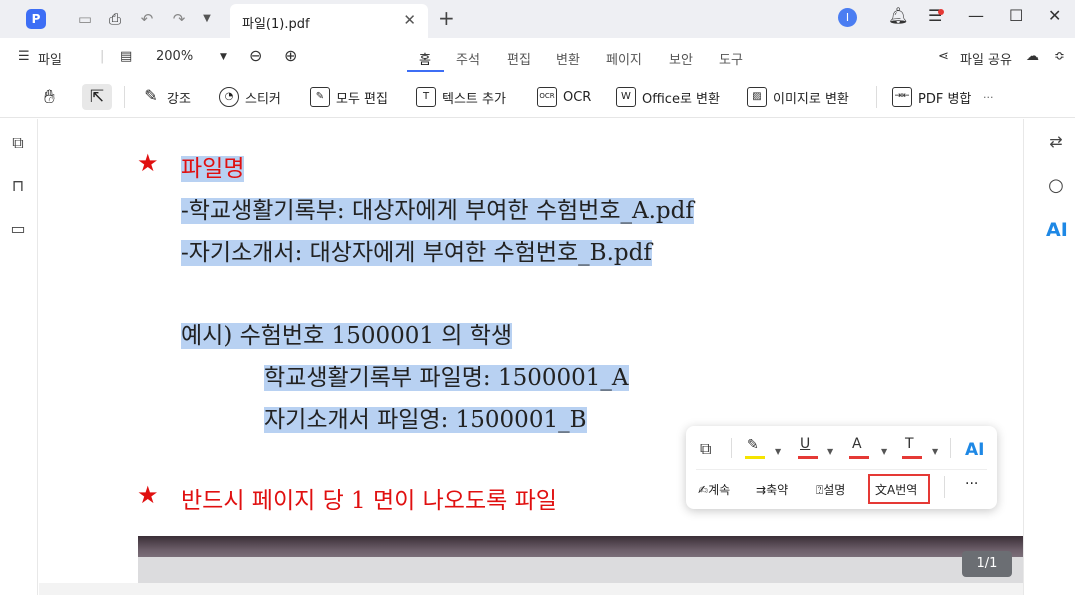 This screenshot has height=595, width=1075. Describe the element at coordinates (772, 489) in the screenshot. I see `summarize-button: ⇉축약` at that location.